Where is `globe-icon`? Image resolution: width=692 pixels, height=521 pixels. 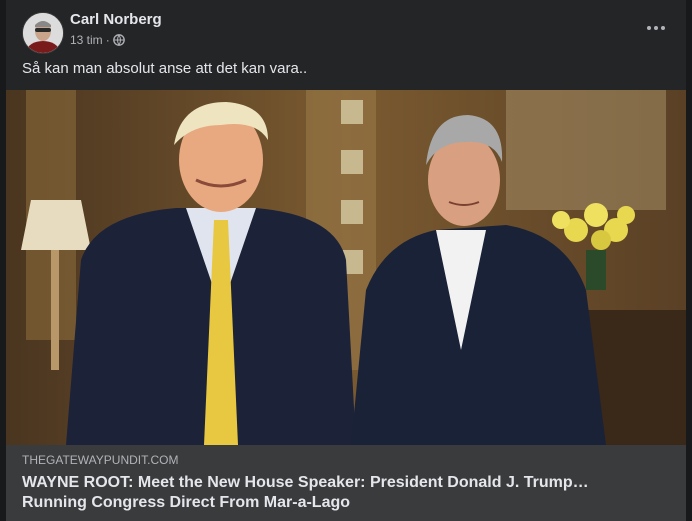 globe-icon is located at coordinates (118, 40).